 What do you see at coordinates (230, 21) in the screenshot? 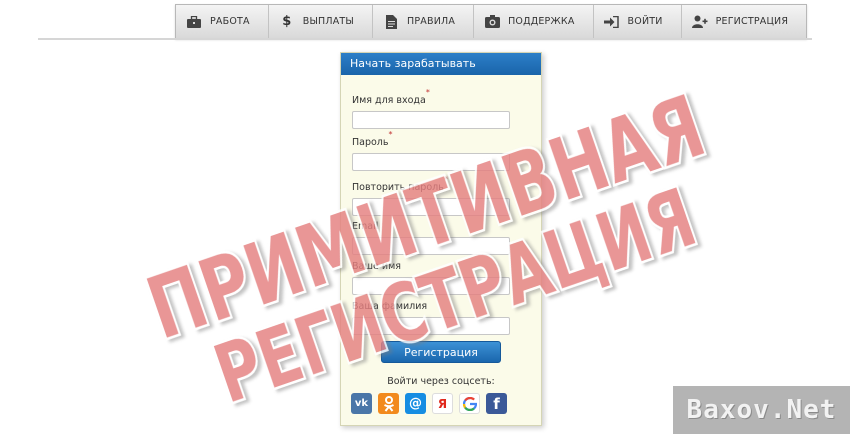
I see `nav-label: РАБОТА` at bounding box center [230, 21].